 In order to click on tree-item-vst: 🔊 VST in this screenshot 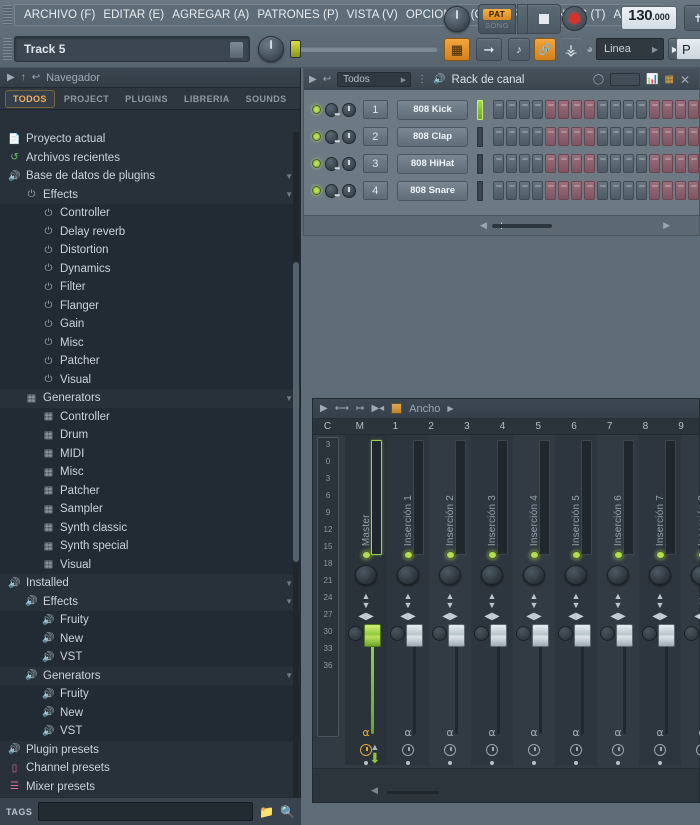, I will do `click(150, 731)`.